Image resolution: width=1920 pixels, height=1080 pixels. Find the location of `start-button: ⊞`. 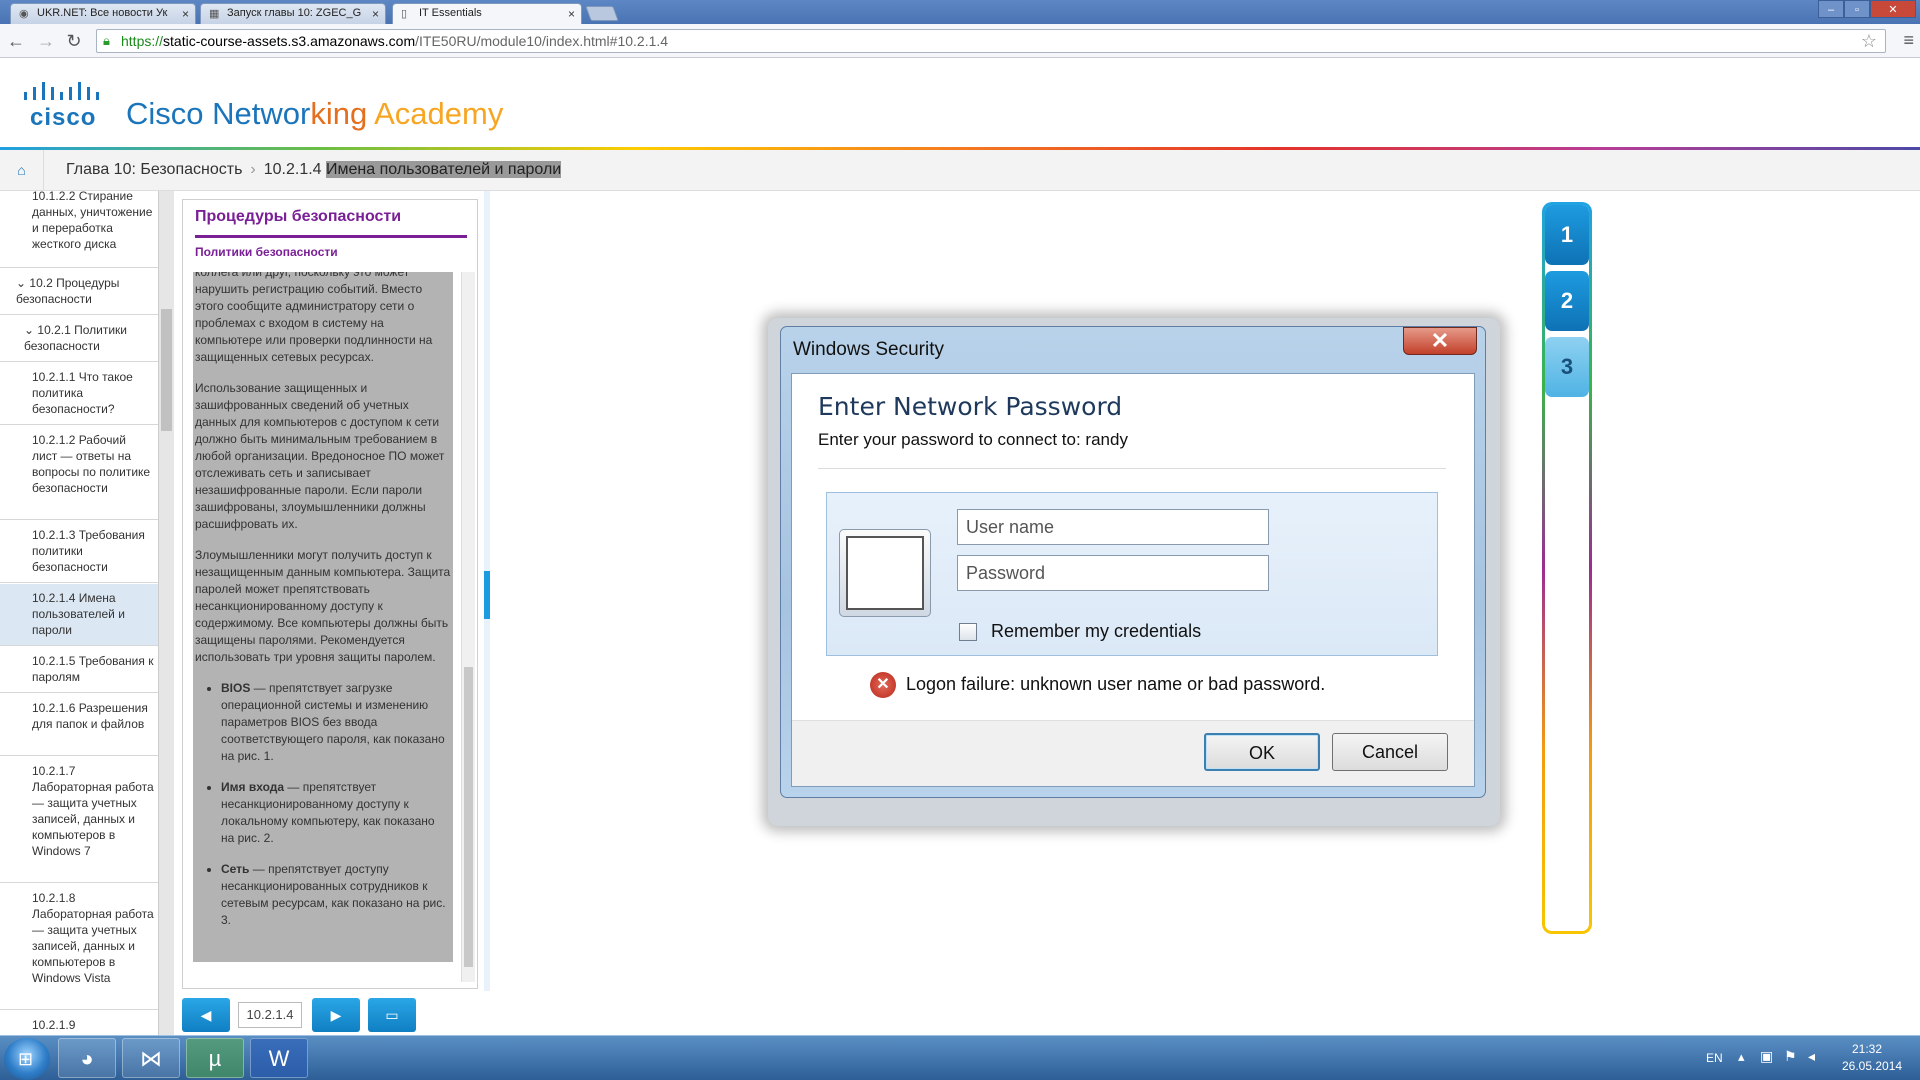

start-button: ⊞ is located at coordinates (27, 1059).